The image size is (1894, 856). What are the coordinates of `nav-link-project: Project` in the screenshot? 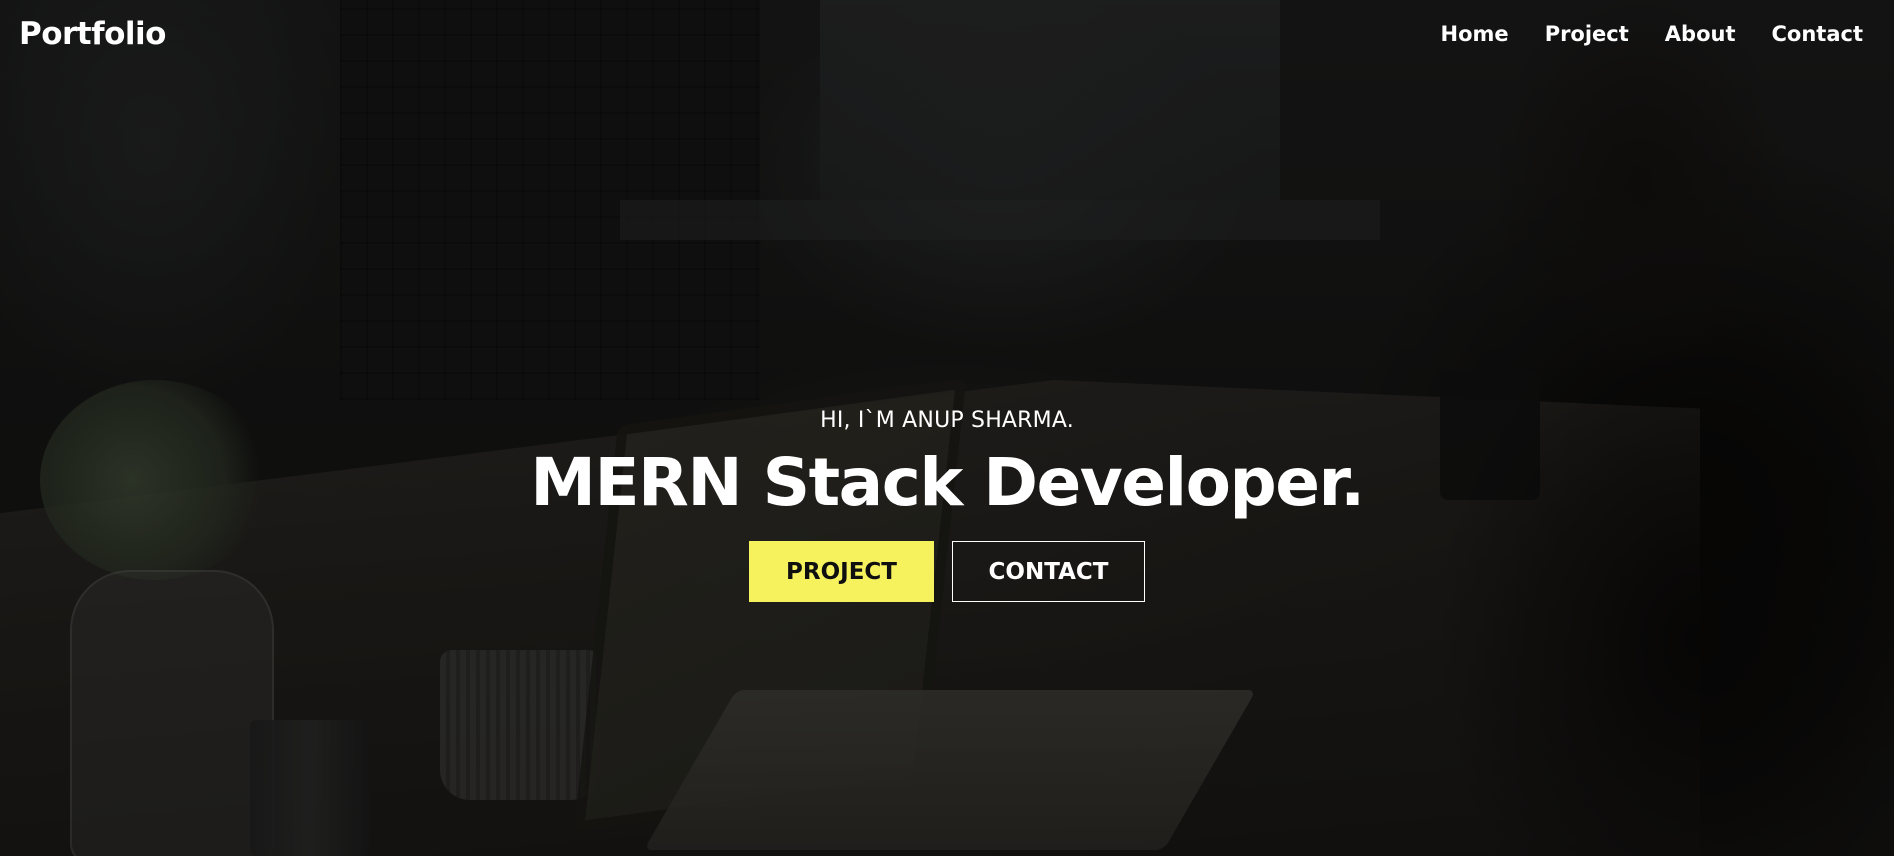 It's located at (1587, 34).